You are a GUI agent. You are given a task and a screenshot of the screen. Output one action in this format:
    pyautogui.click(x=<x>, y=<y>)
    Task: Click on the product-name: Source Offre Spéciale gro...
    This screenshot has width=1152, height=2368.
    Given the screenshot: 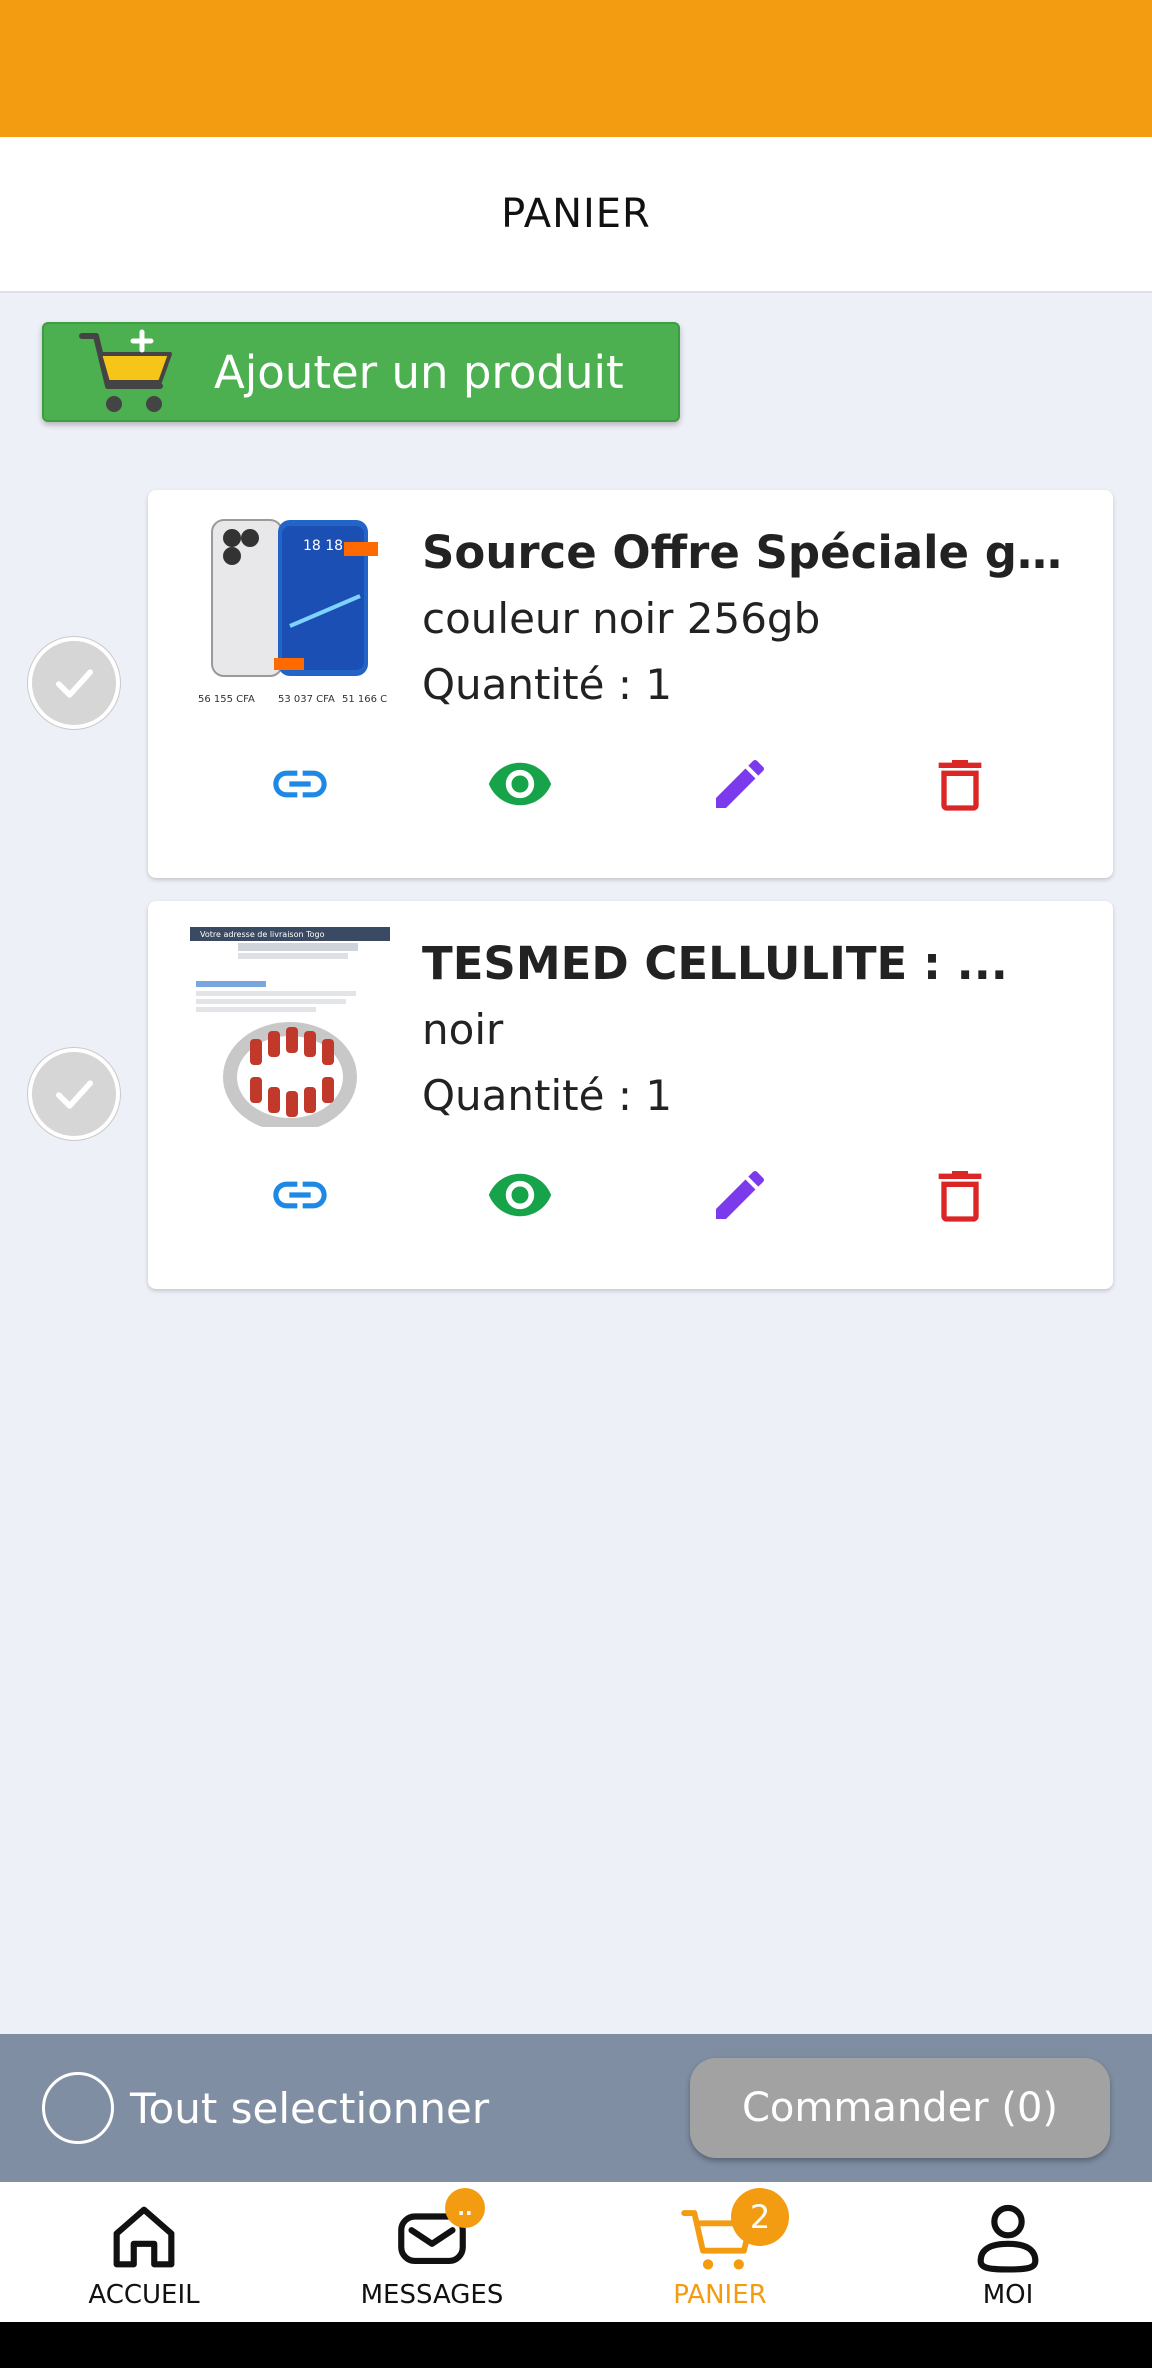 What is the action you would take?
    pyautogui.click(x=752, y=552)
    